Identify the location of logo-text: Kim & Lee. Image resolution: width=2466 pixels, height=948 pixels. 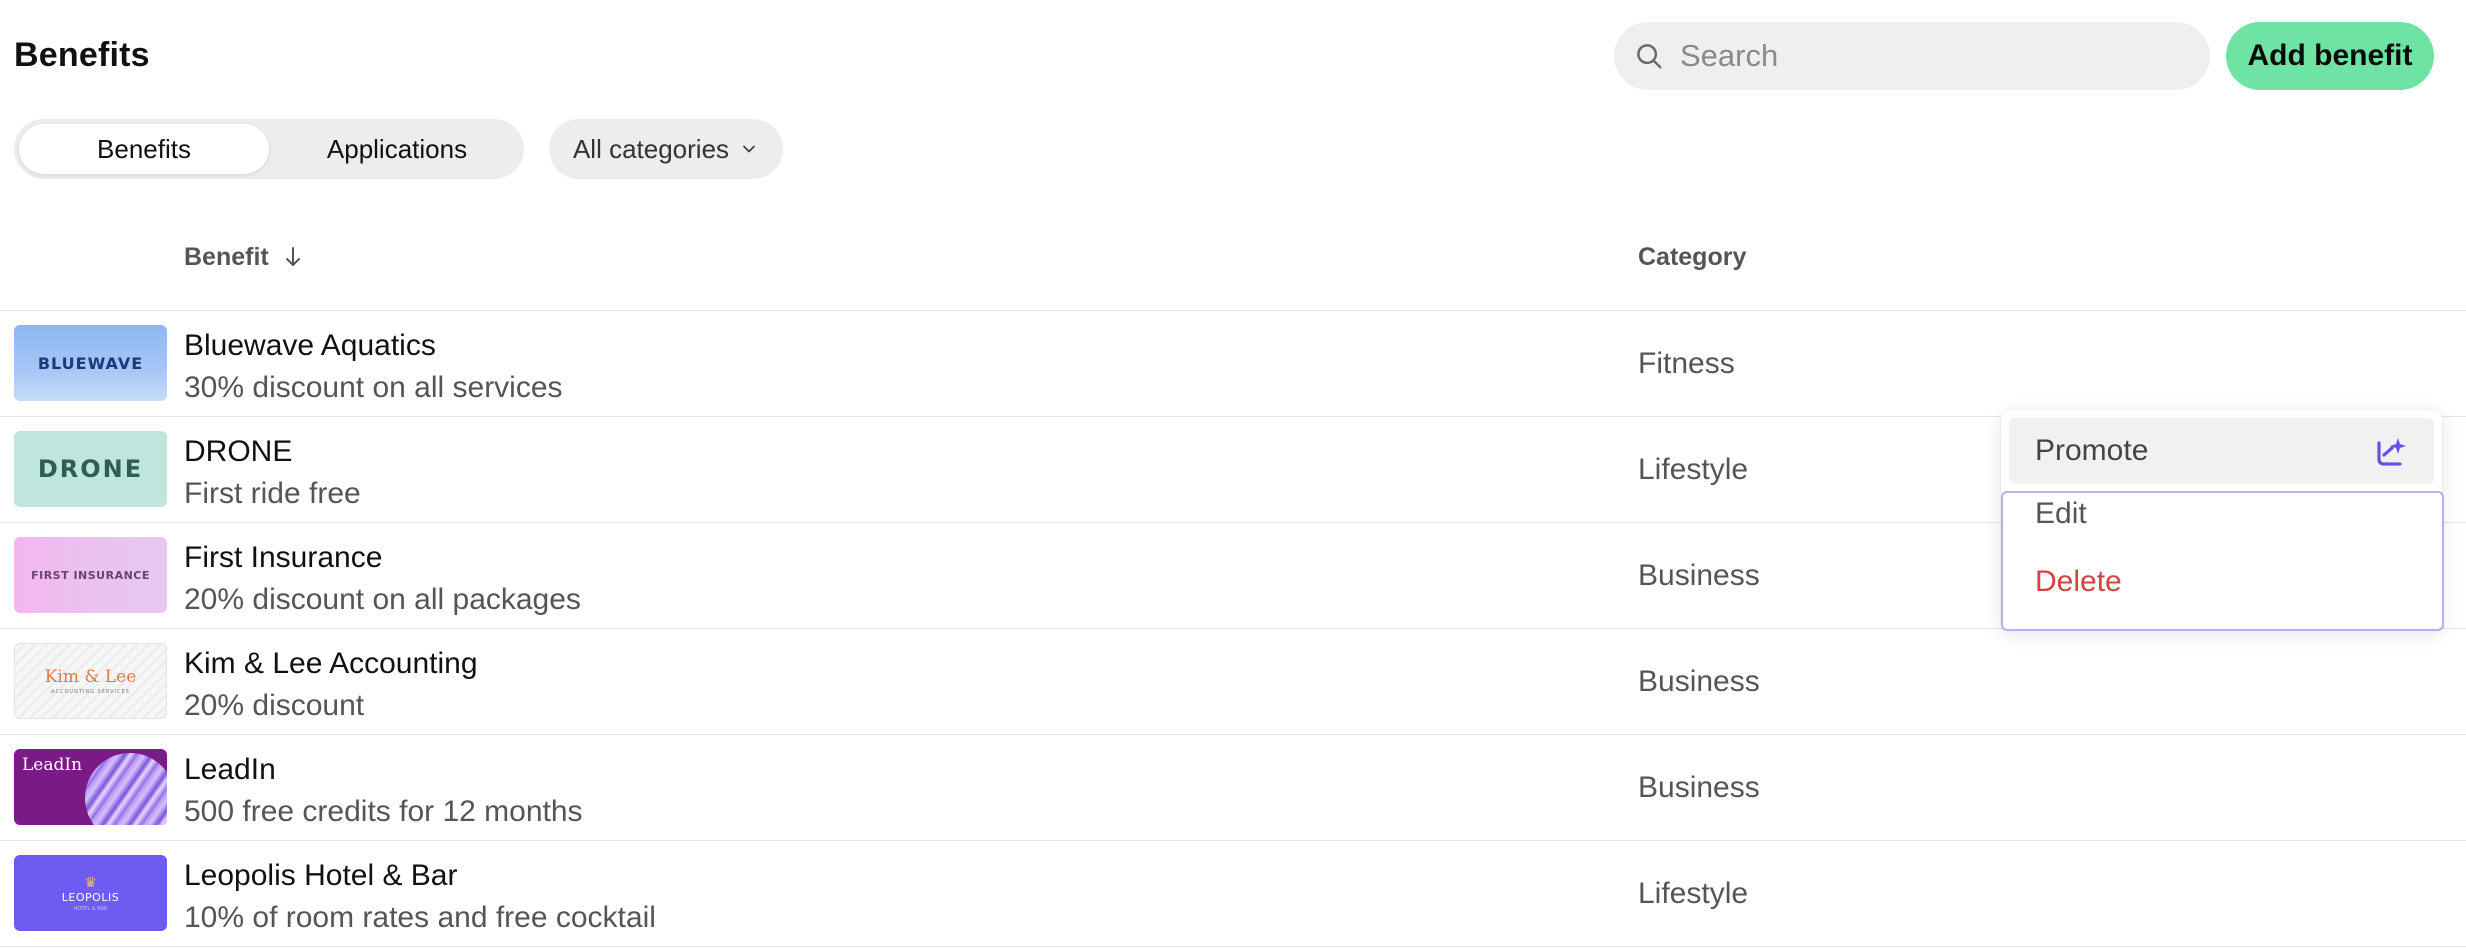
(90, 677).